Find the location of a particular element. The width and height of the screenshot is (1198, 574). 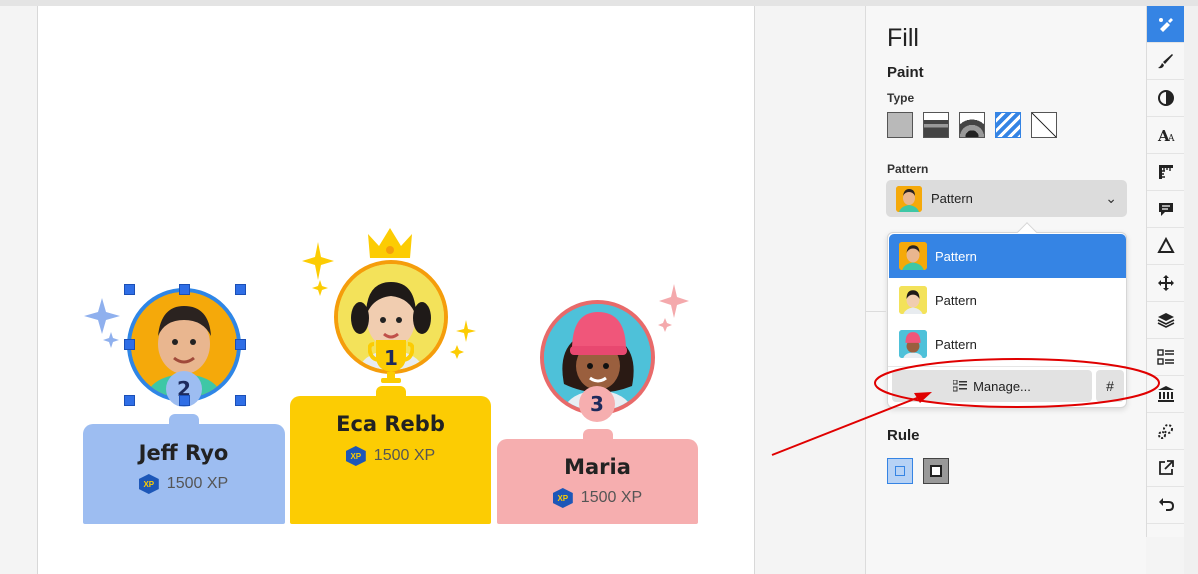

layers-icon is located at coordinates (1165, 320).